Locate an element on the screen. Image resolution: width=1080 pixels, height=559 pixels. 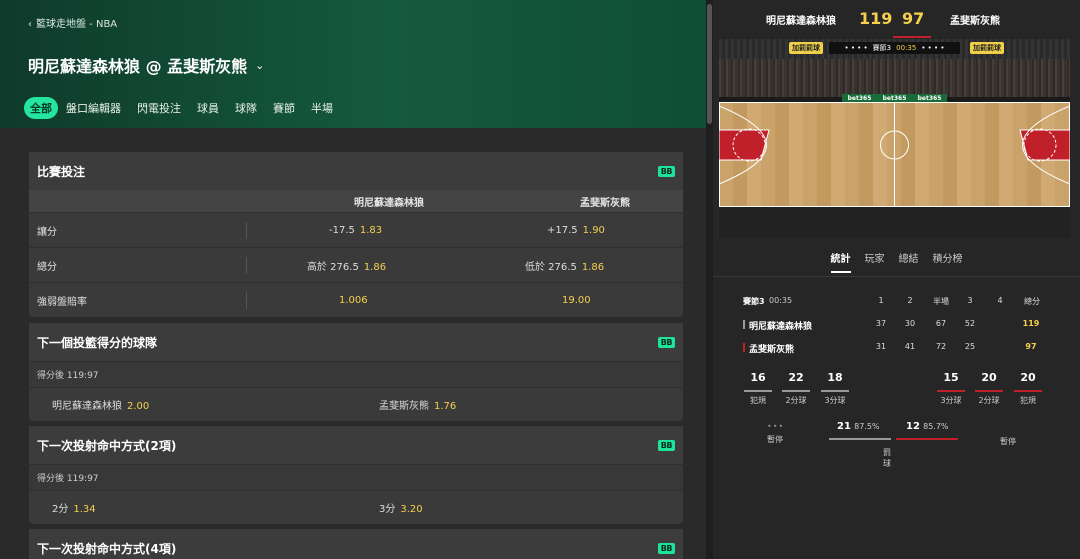
team2-timeouts: 暫停 is located at coordinates (1008, 441).